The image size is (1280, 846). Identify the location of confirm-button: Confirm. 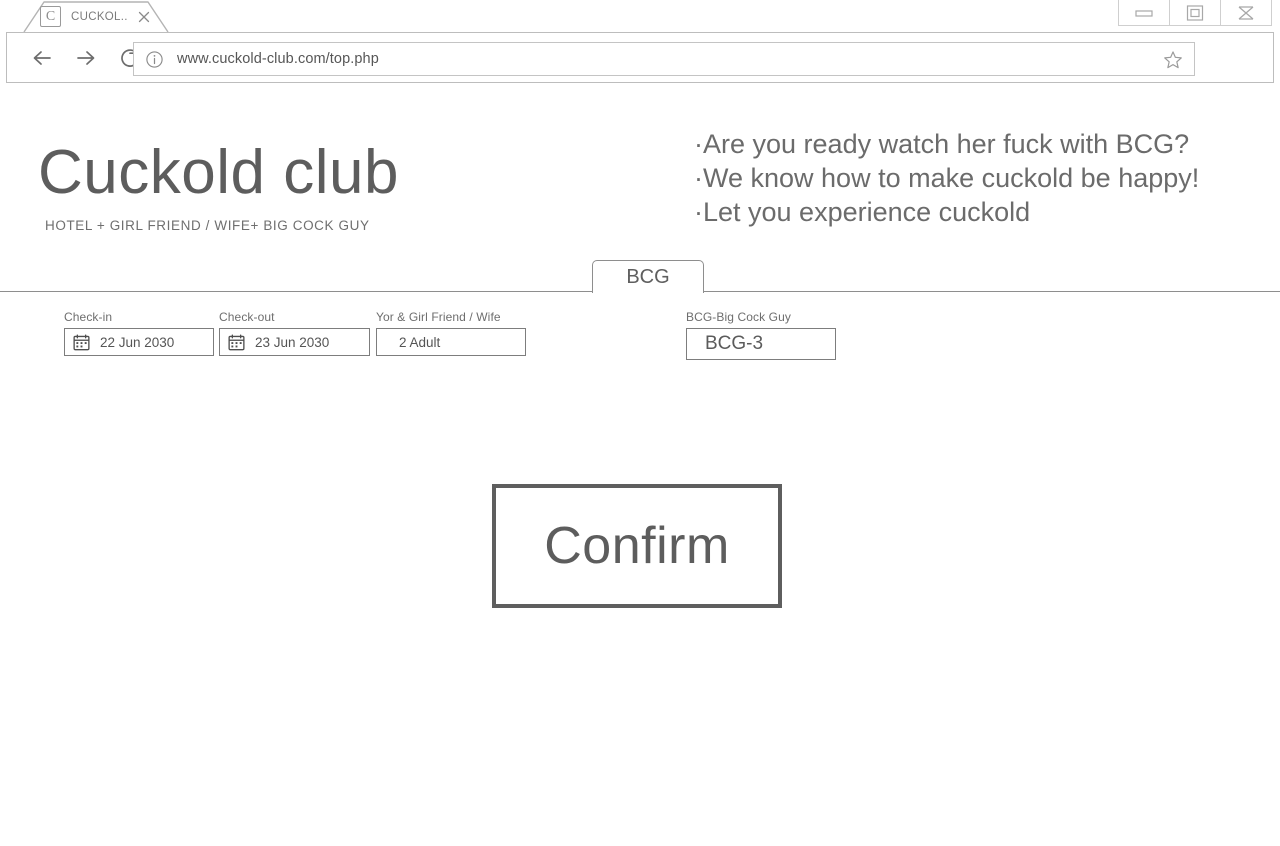
(637, 546).